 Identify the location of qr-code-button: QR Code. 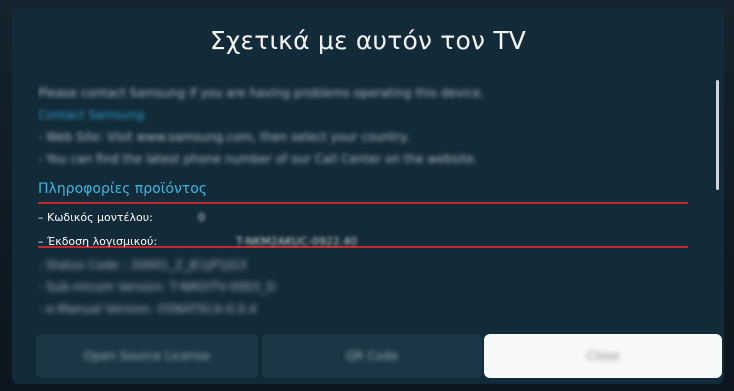
(372, 356).